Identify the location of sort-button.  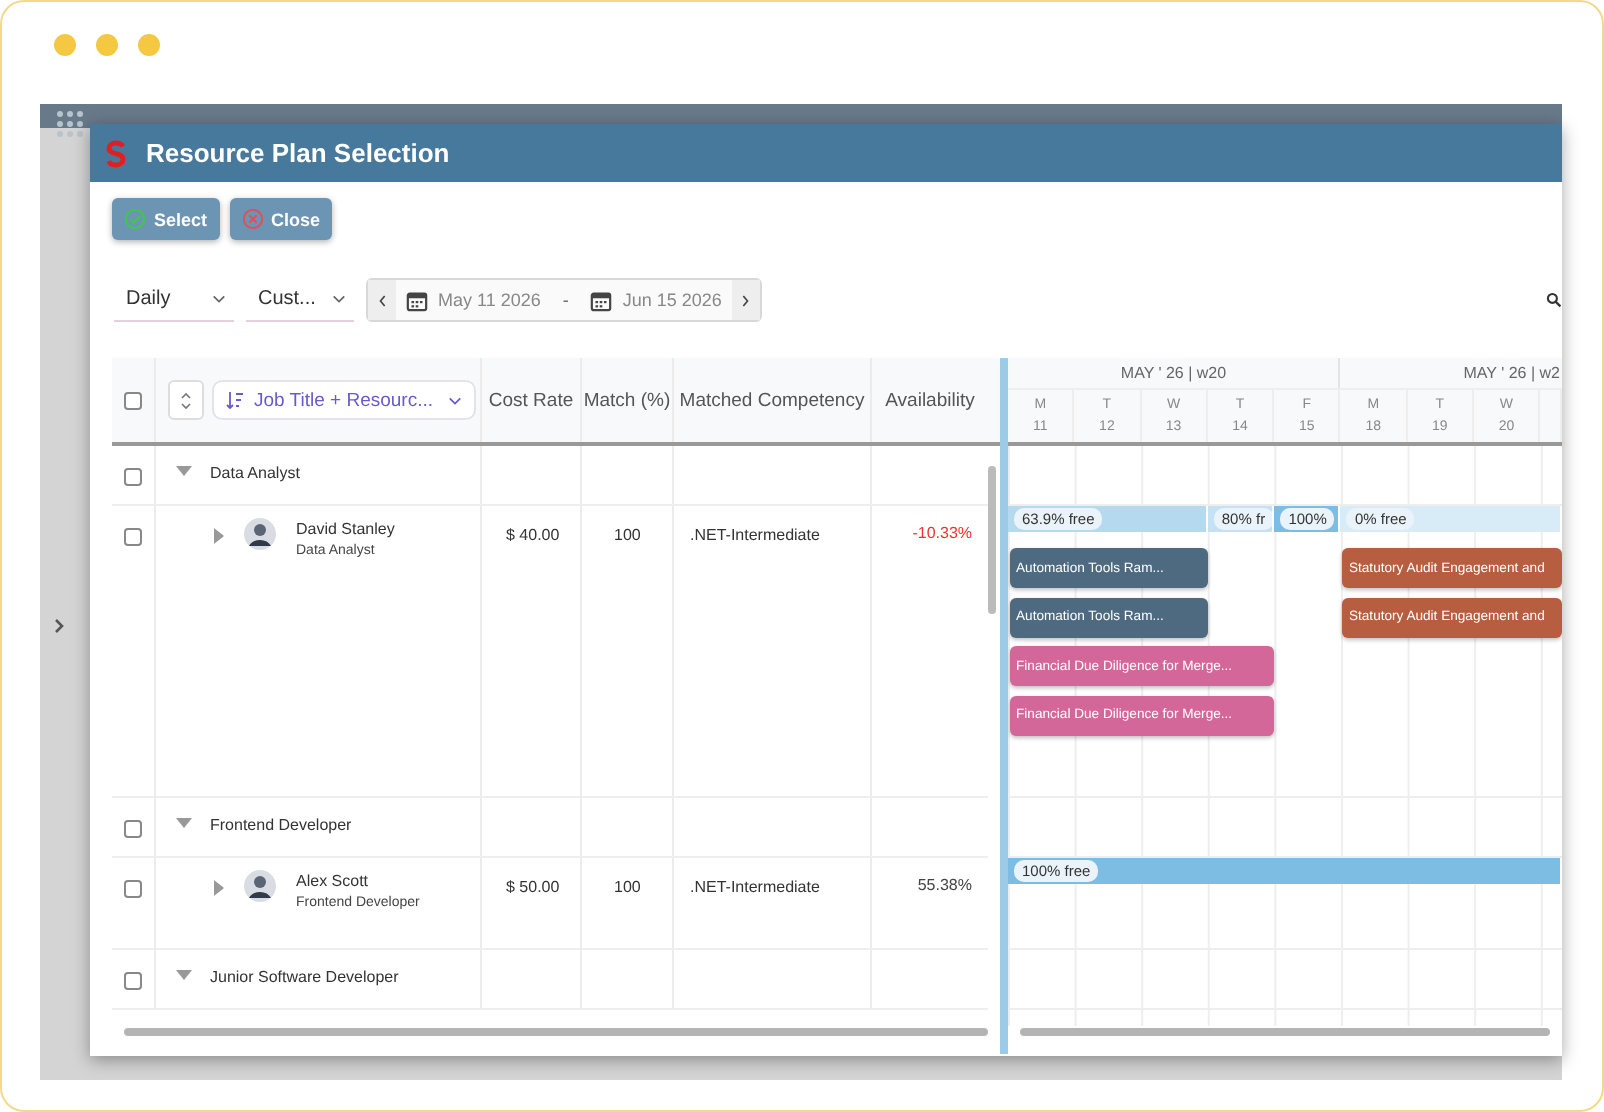
(186, 400).